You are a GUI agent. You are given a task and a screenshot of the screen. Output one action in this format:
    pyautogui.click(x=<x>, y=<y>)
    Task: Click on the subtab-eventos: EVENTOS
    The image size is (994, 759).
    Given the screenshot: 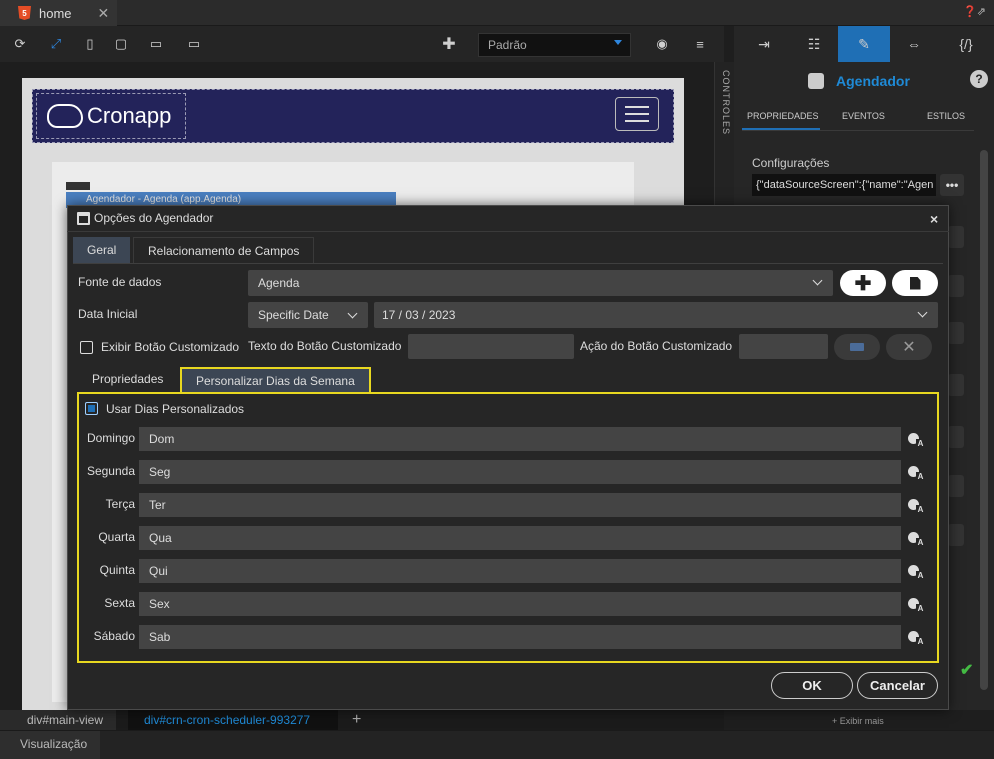 What is the action you would take?
    pyautogui.click(x=863, y=116)
    